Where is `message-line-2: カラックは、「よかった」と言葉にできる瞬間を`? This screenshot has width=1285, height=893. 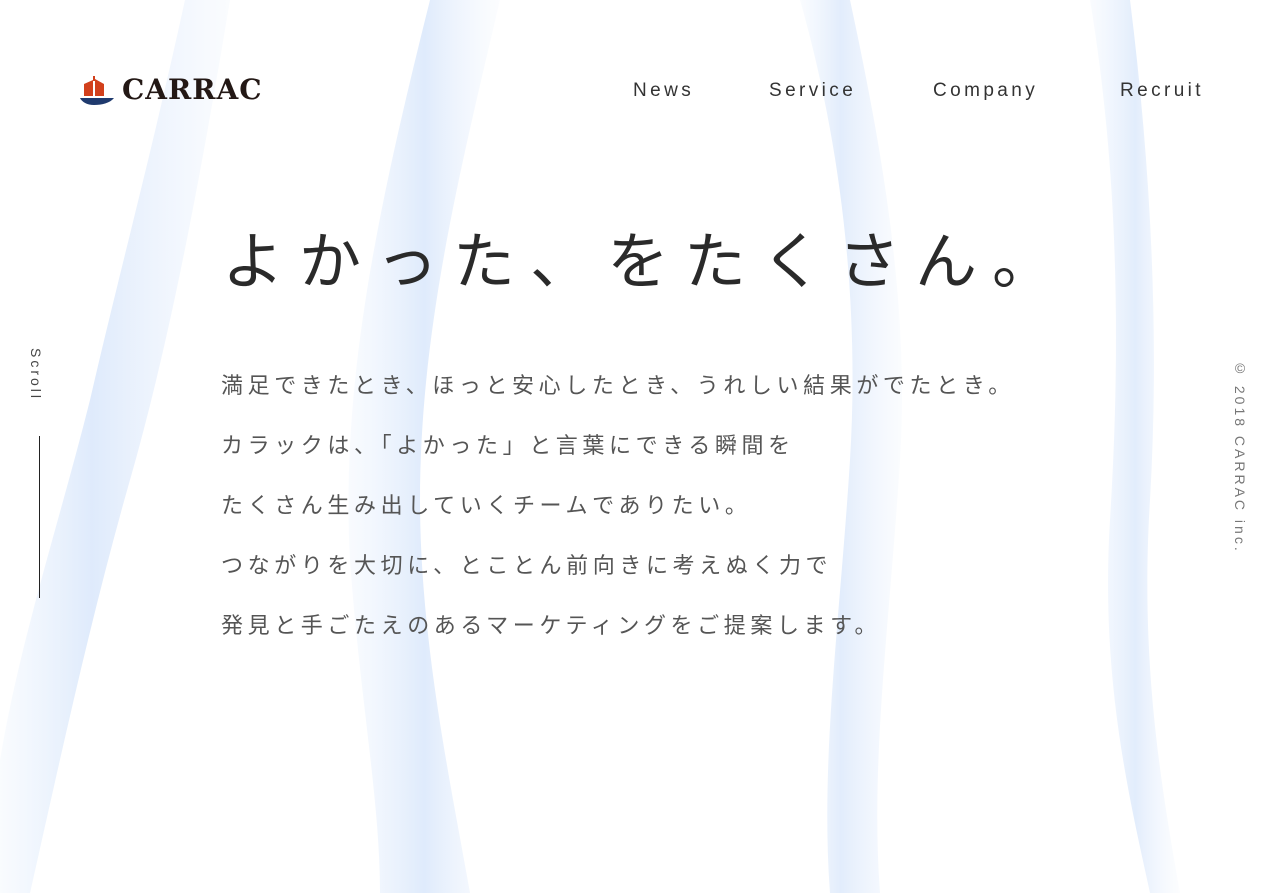 message-line-2: カラックは、「よかった」と言葉にできる瞬間を is located at coordinates (508, 446).